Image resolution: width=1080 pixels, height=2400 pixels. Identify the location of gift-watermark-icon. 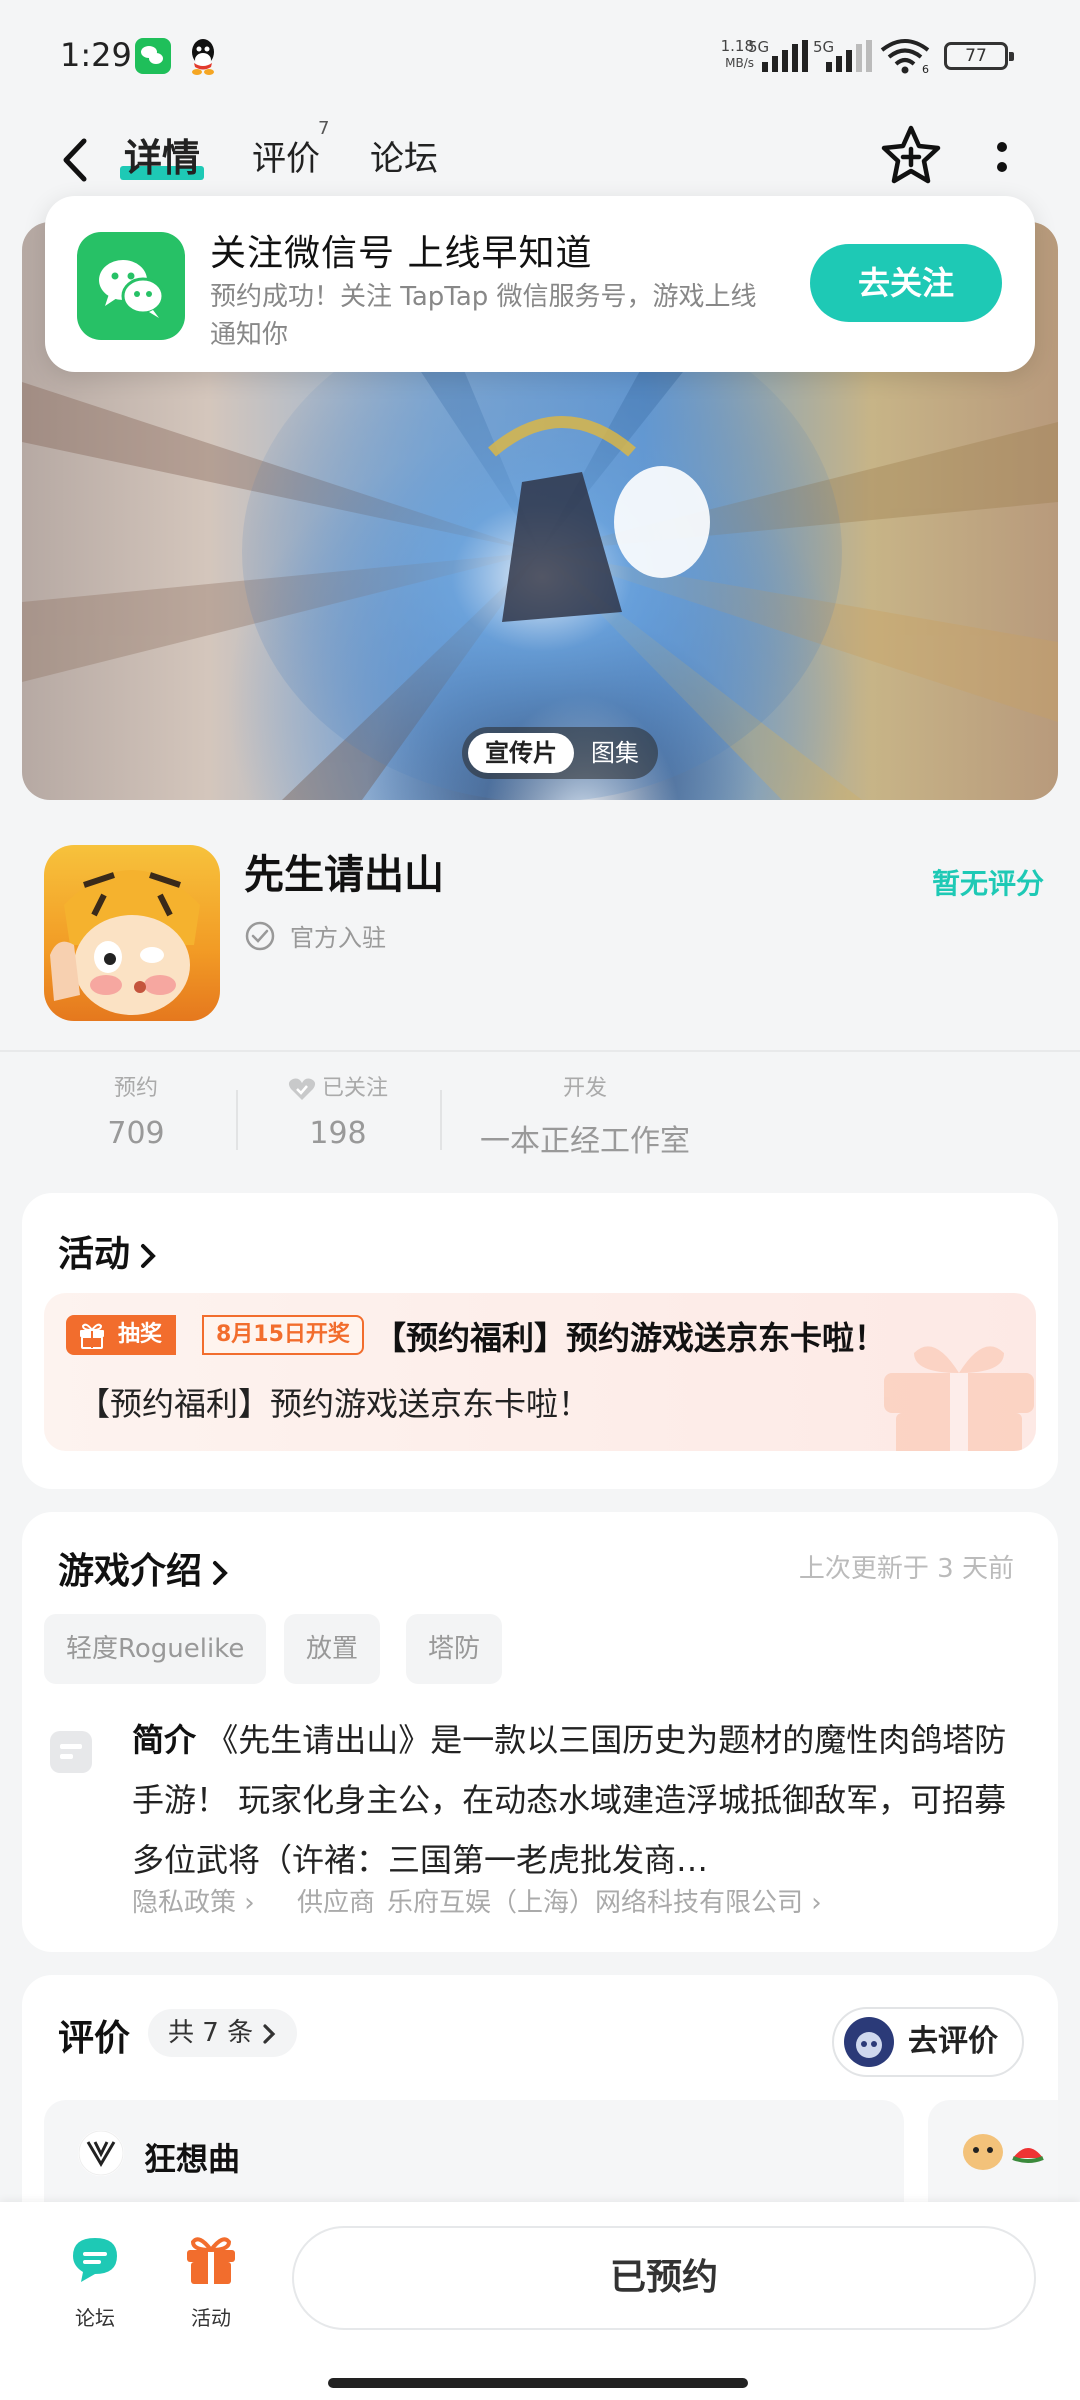
(959, 1398).